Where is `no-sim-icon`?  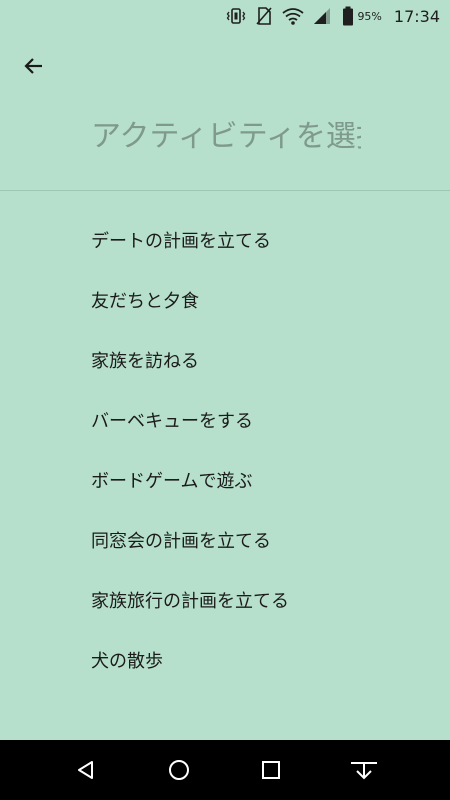 no-sim-icon is located at coordinates (264, 16).